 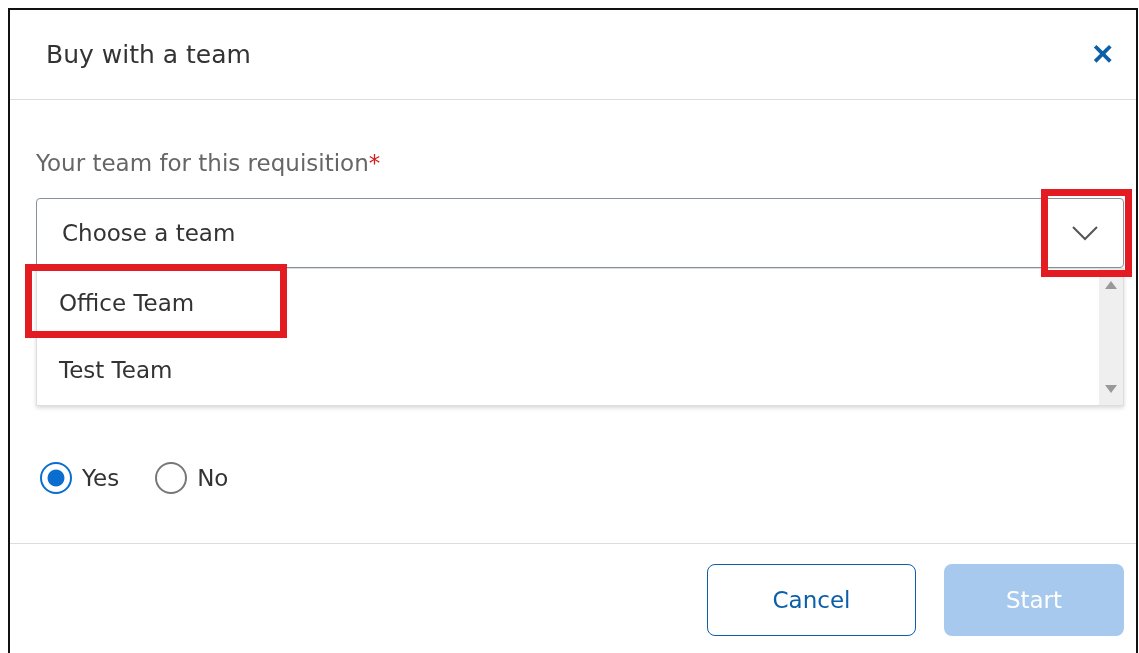 I want to click on cancel-button: Cancel, so click(x=811, y=599).